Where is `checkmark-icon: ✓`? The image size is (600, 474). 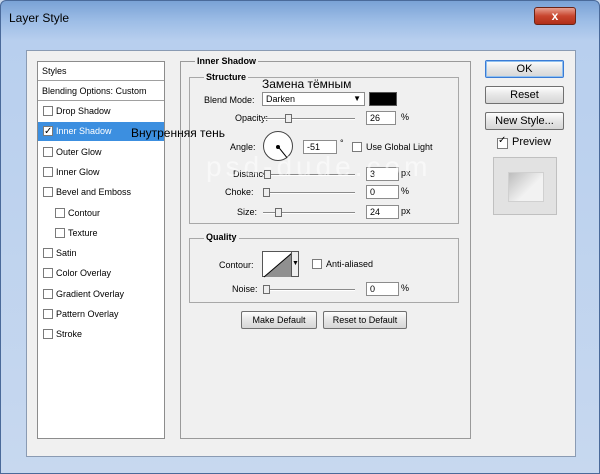
checkmark-icon: ✓ is located at coordinates (502, 140).